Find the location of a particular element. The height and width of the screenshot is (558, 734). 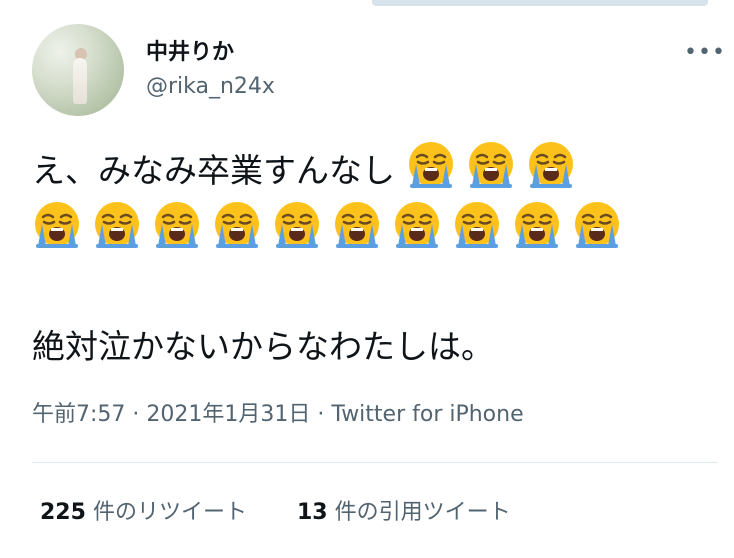

quotes-label: 件の引用ツイート is located at coordinates (422, 512).